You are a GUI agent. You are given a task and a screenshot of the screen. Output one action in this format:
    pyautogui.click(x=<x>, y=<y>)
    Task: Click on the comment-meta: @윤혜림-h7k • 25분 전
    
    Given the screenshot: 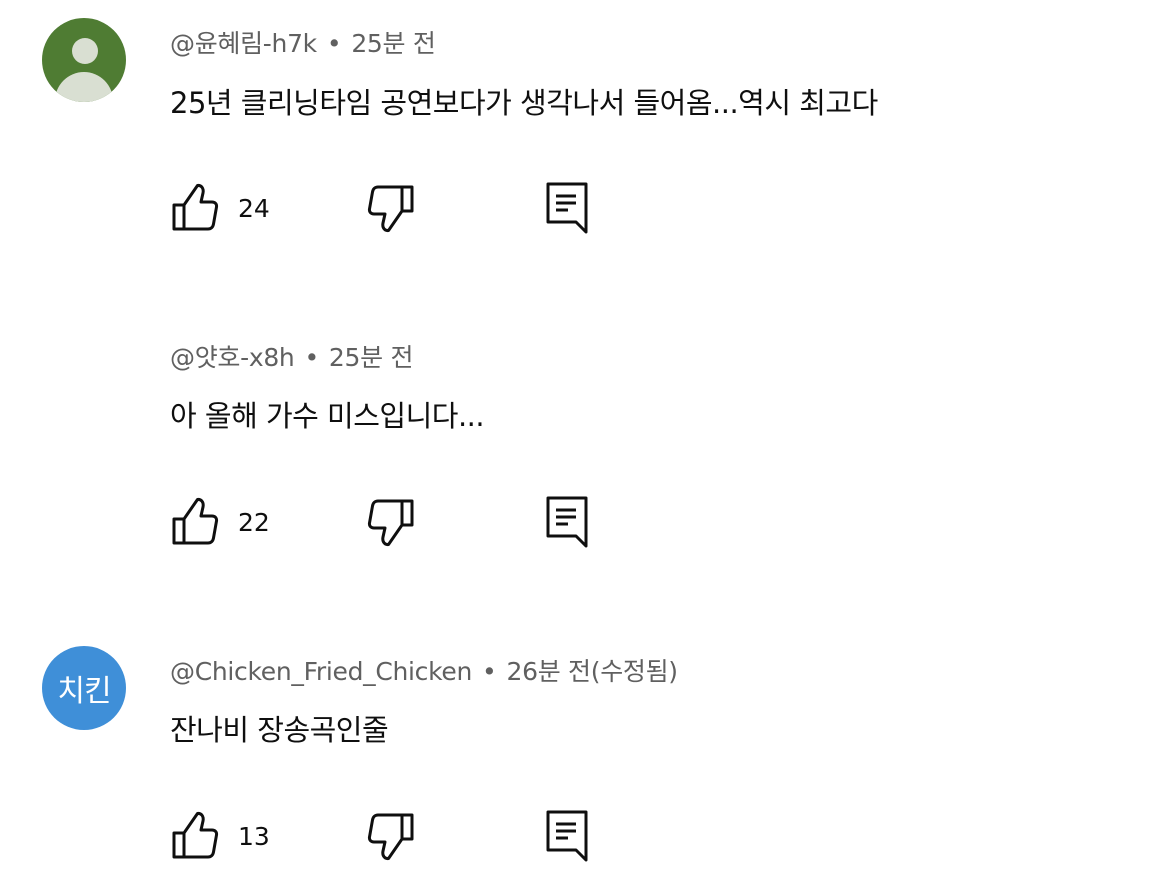 What is the action you would take?
    pyautogui.click(x=303, y=42)
    